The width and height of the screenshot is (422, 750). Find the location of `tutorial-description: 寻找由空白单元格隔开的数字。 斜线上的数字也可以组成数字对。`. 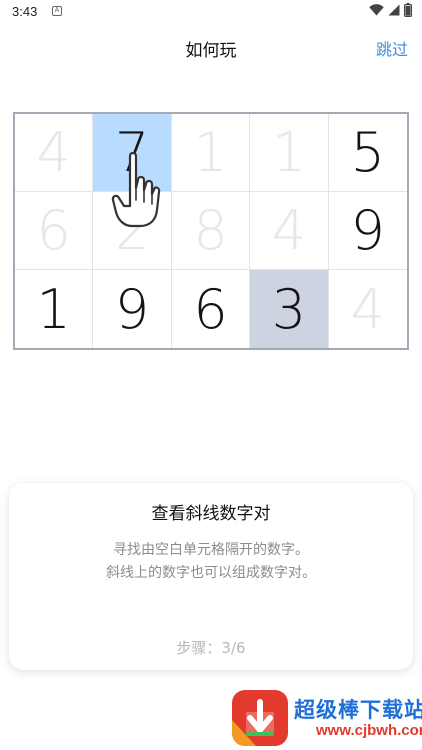

tutorial-description: 寻找由空白单元格隔开的数字。 斜线上的数字也可以组成数字对。 is located at coordinates (211, 562).